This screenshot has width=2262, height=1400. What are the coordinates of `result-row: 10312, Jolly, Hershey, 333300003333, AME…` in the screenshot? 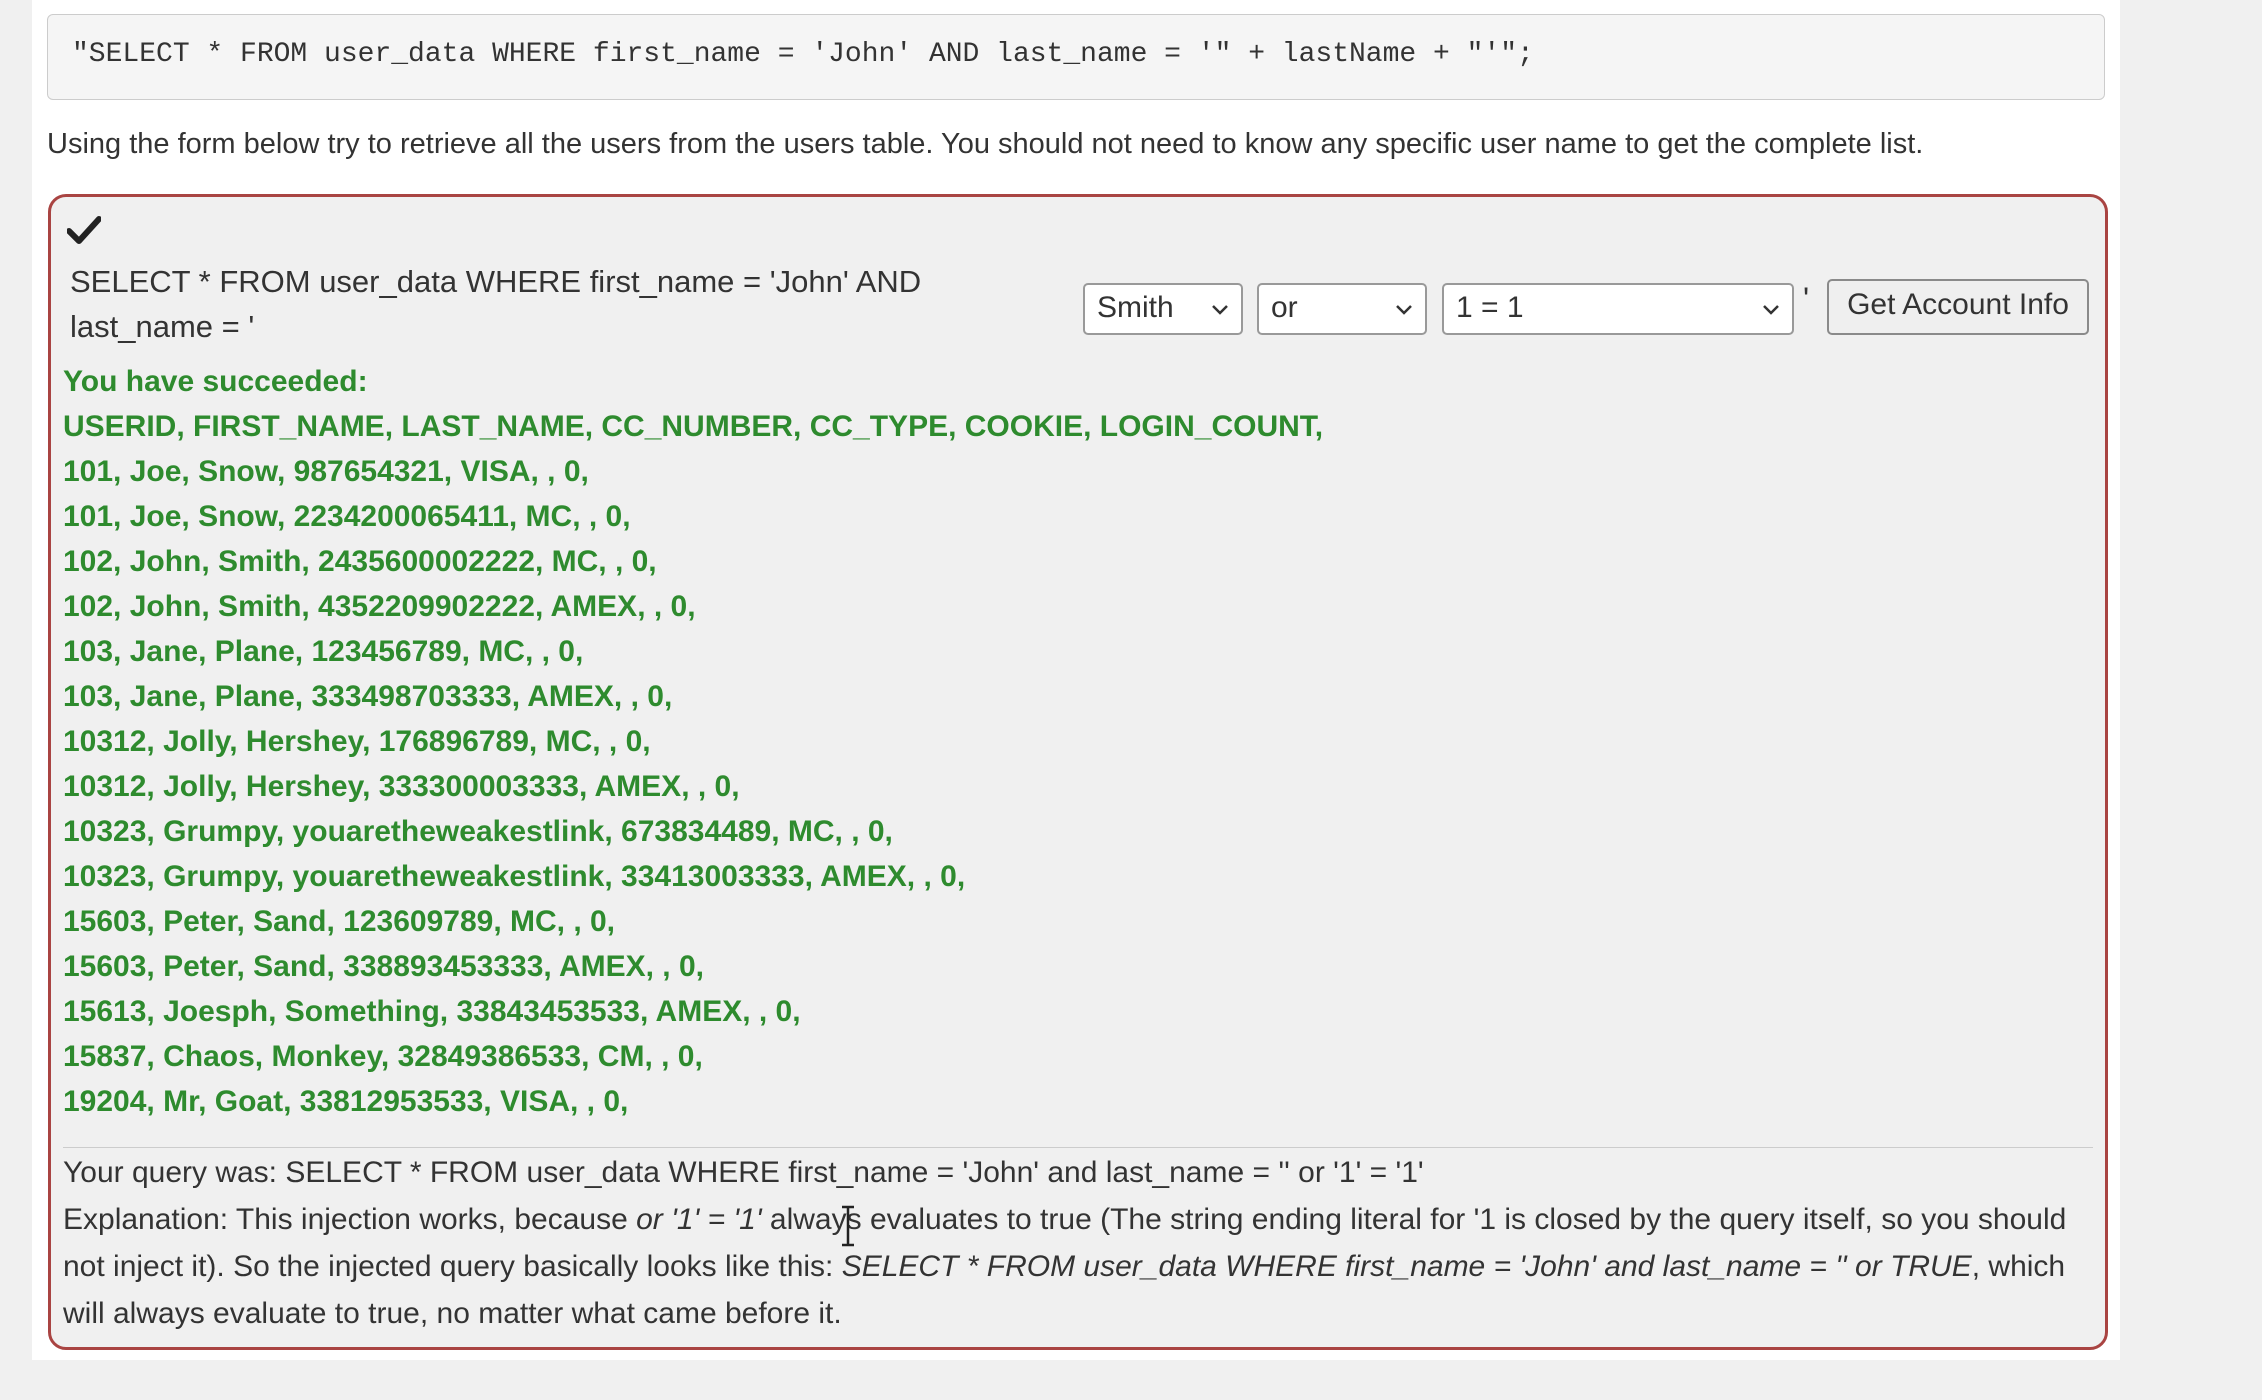 It's located at (401, 786).